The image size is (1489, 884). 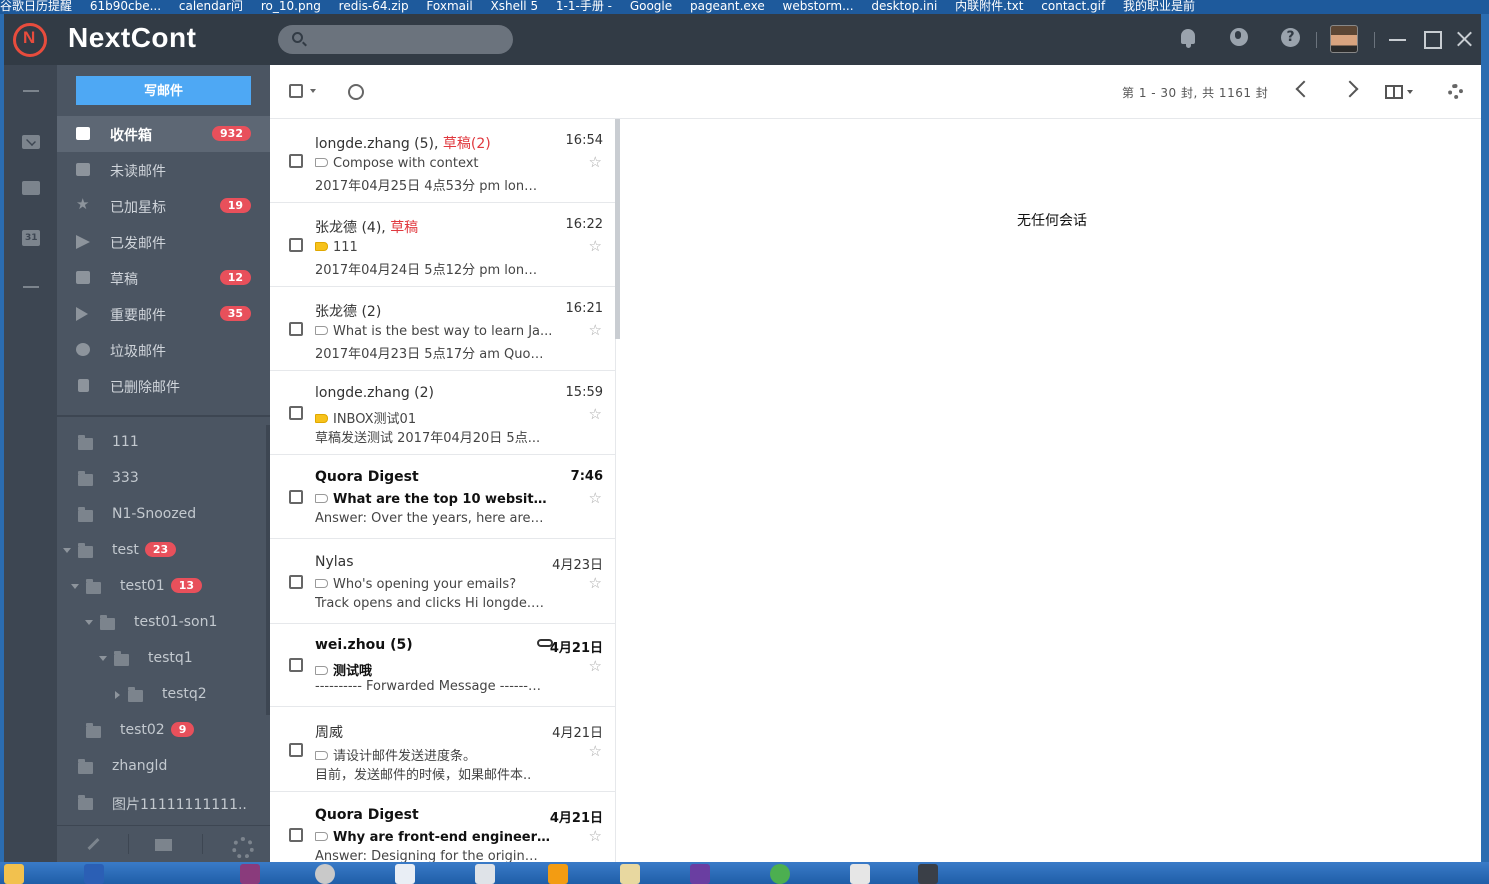 What do you see at coordinates (296, 91) in the screenshot?
I see `select-all-checkbox` at bounding box center [296, 91].